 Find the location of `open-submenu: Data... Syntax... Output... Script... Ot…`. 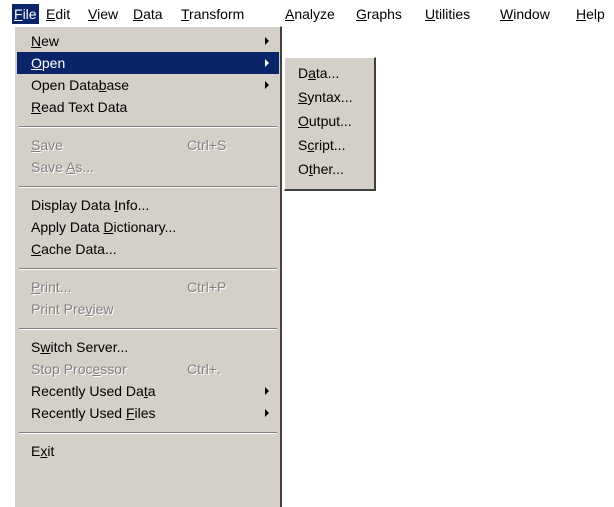

open-submenu: Data... Syntax... Output... Script... Ot… is located at coordinates (330, 124).